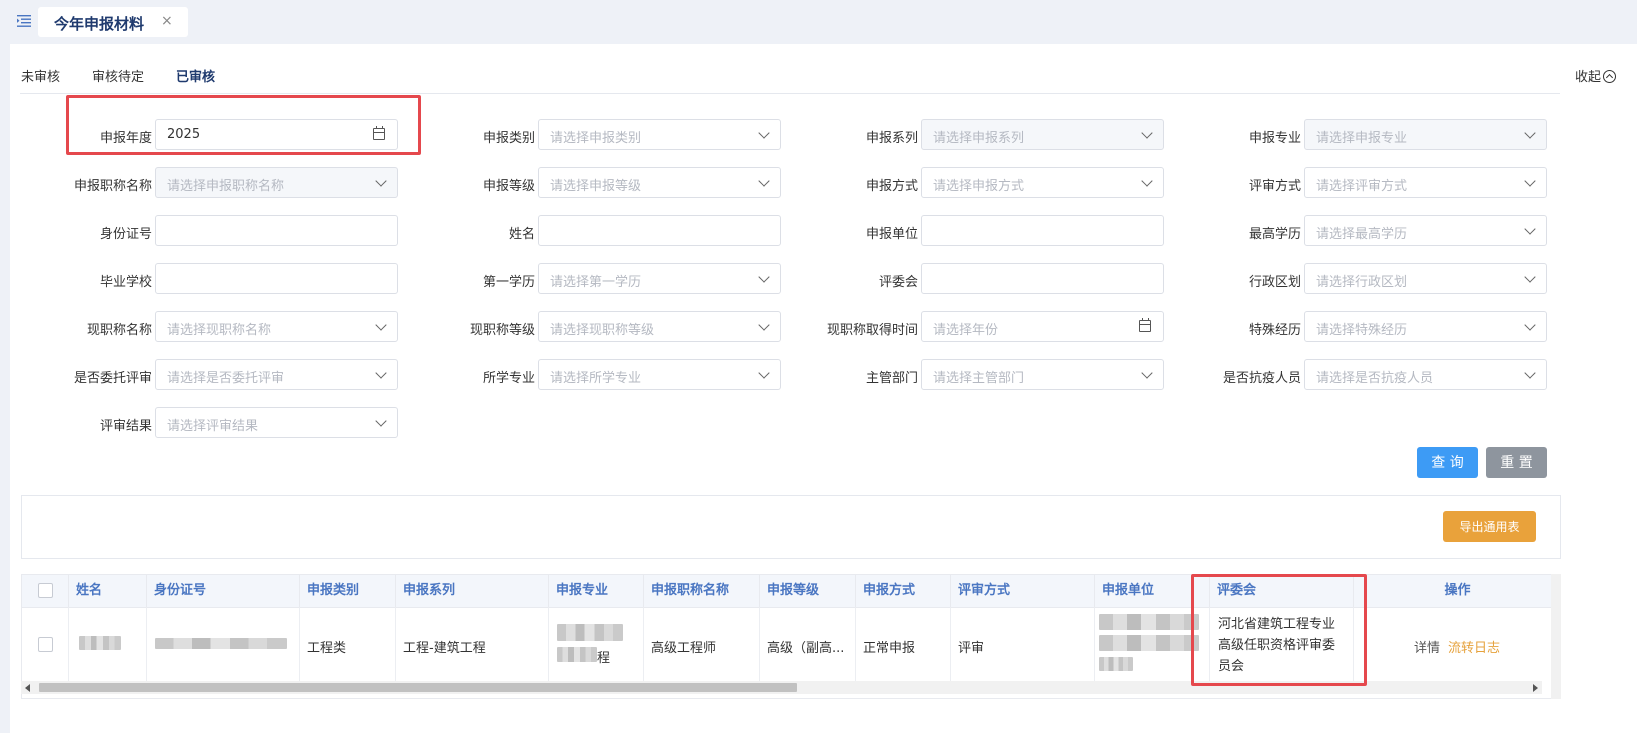 This screenshot has width=1637, height=733. Describe the element at coordinates (508, 186) in the screenshot. I see `filter-label-level: 申报等级` at that location.